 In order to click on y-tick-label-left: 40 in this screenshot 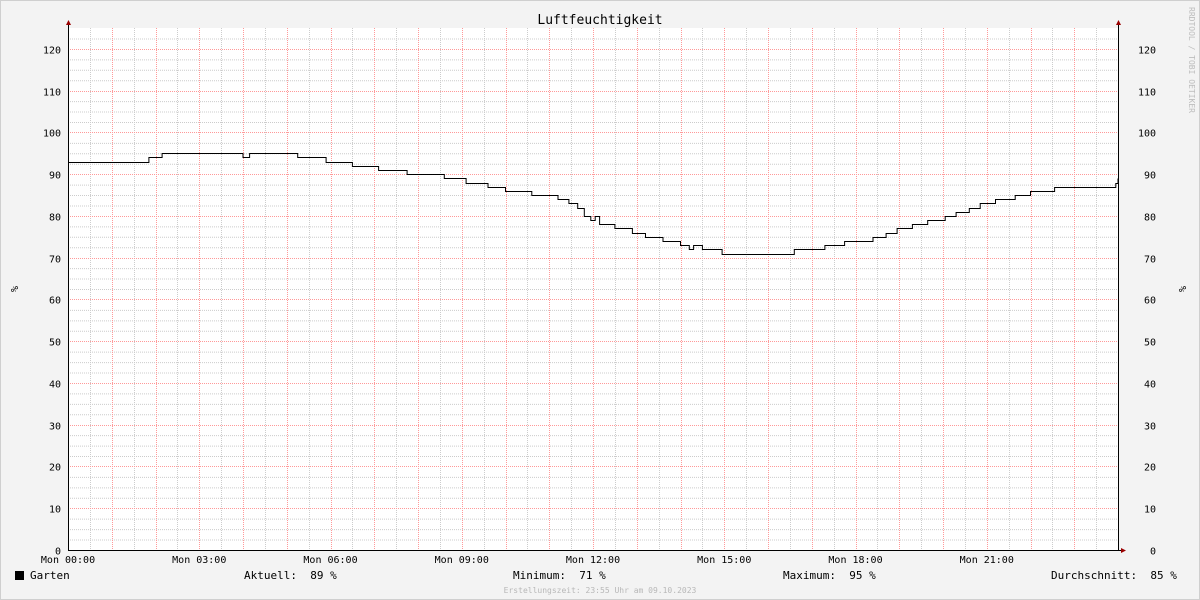, I will do `click(55, 385)`.